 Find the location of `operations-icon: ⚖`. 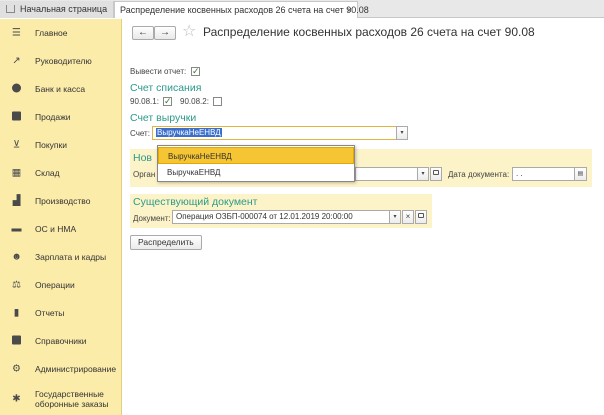

operations-icon: ⚖ is located at coordinates (16, 285).